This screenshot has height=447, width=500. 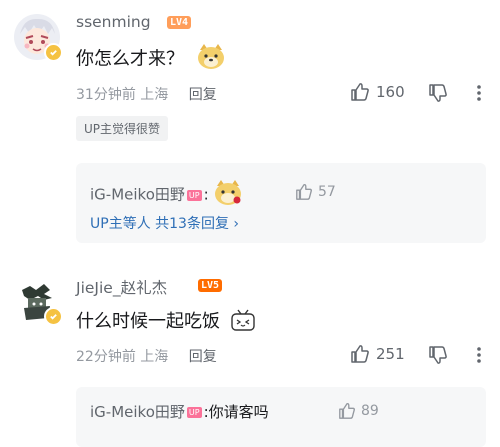 What do you see at coordinates (281, 203) in the screenshot?
I see `sub-reply-box: iG-Meiko田野 UP: 57 UP主等人 共13条回复 ›` at bounding box center [281, 203].